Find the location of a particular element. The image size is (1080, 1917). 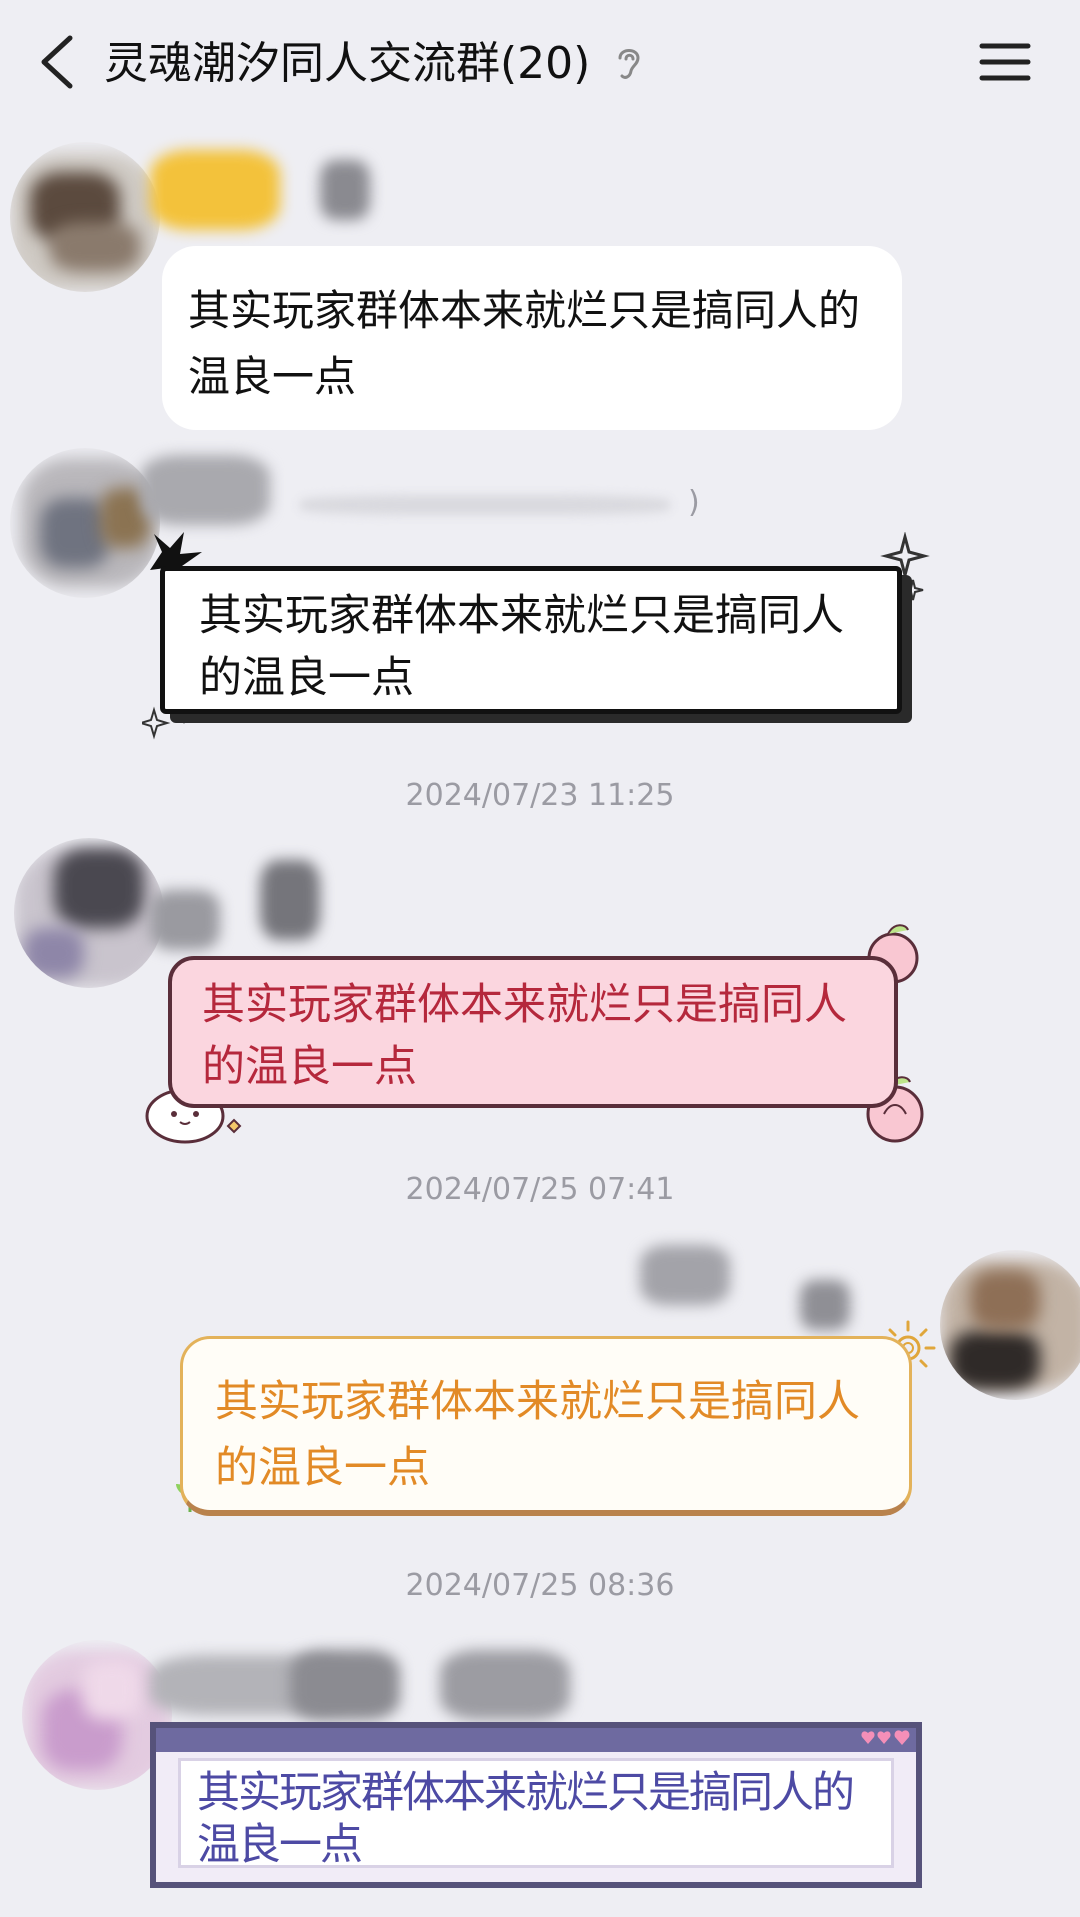

timestamp: 2024/07/25 07:41 is located at coordinates (540, 1189).